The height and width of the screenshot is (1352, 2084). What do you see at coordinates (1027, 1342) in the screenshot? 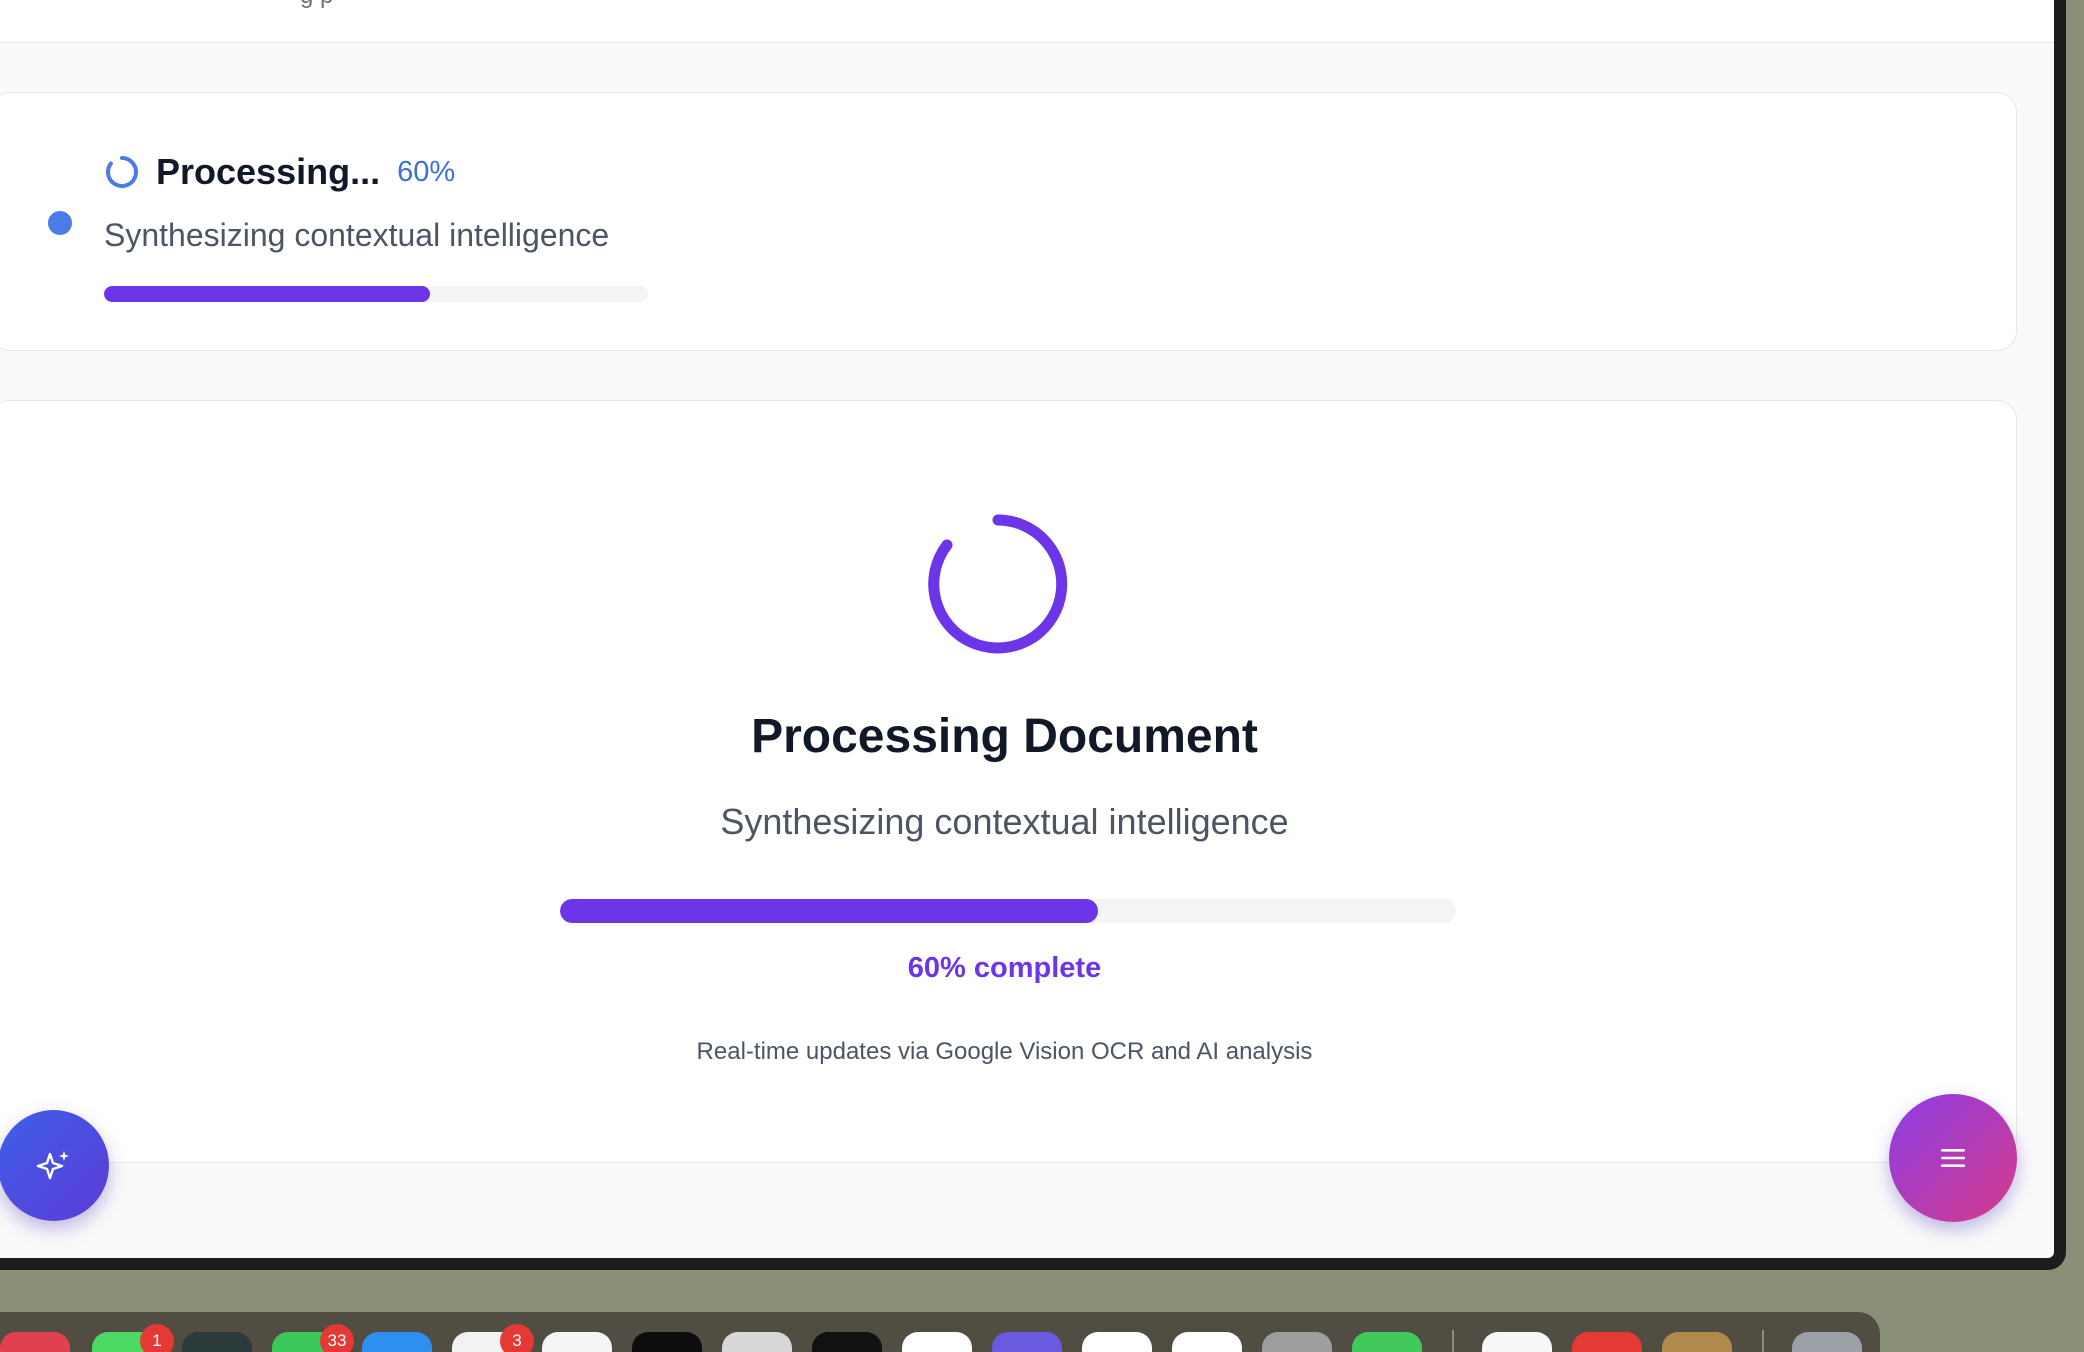
I see `dock-app-12-icon` at bounding box center [1027, 1342].